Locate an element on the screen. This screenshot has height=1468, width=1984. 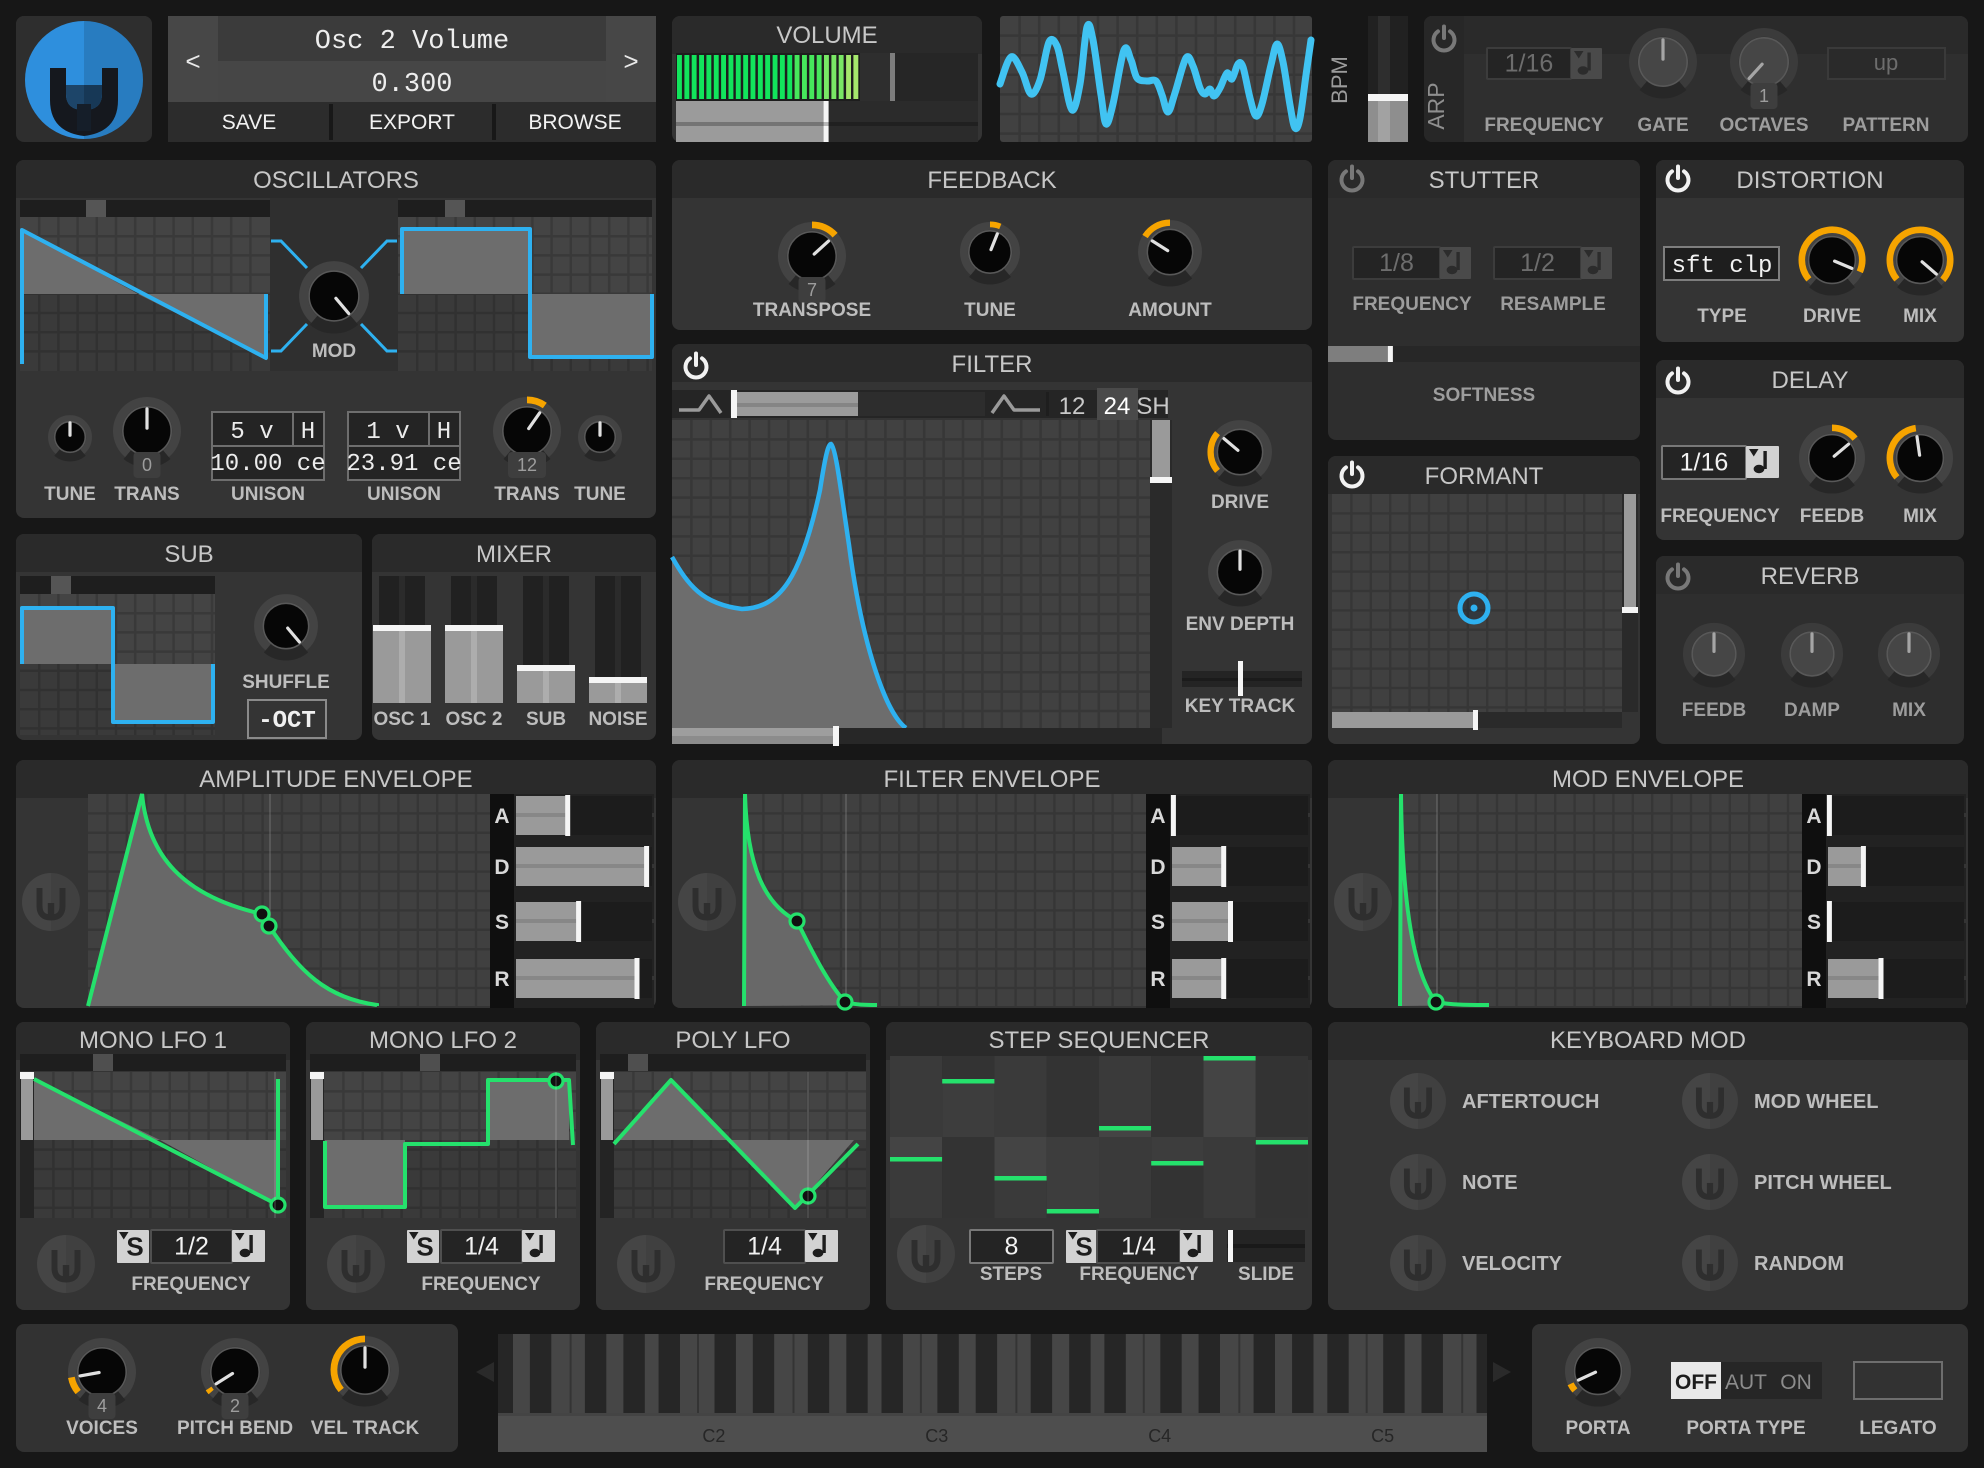
svg-text: DELAY is located at coordinates (1810, 380).